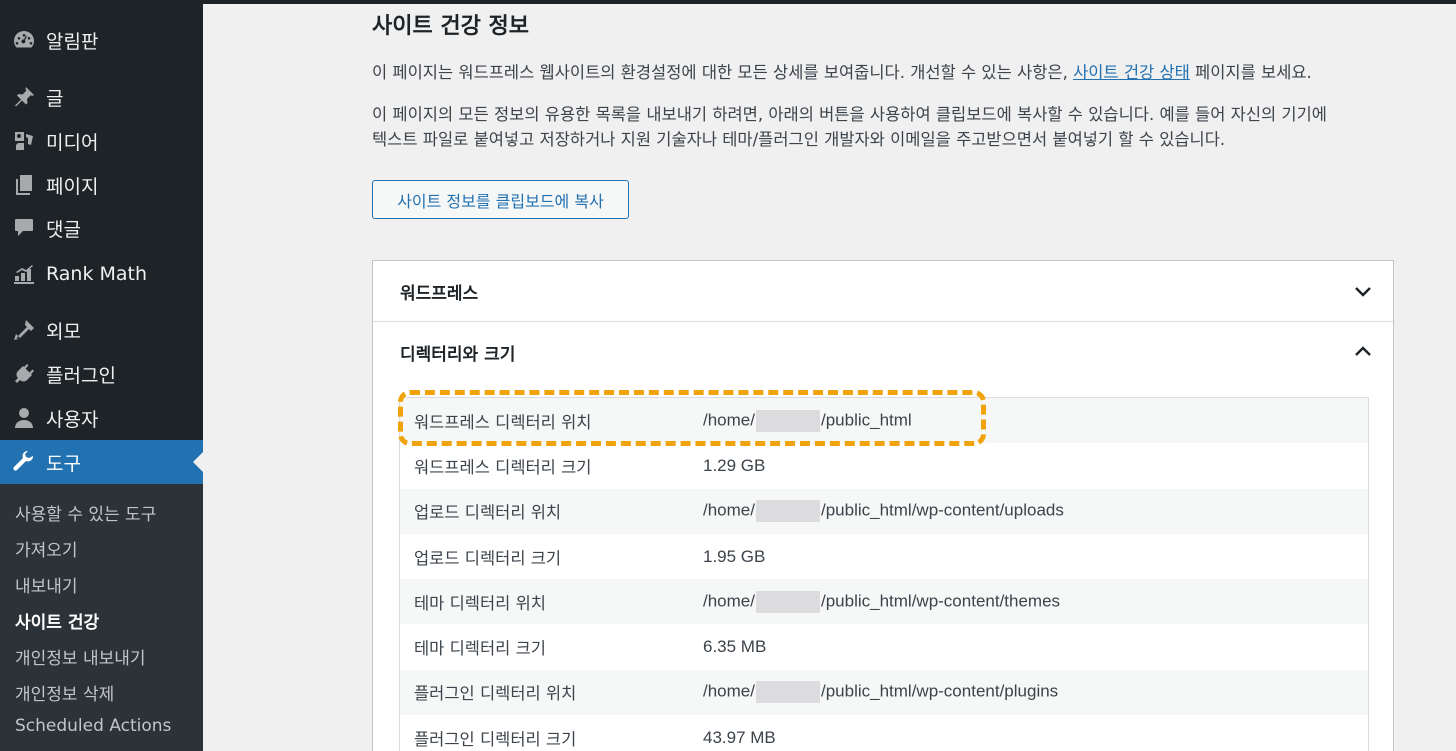  I want to click on table-row: 플러그인 디렉터리 크기 43.97 MB, so click(884, 733).